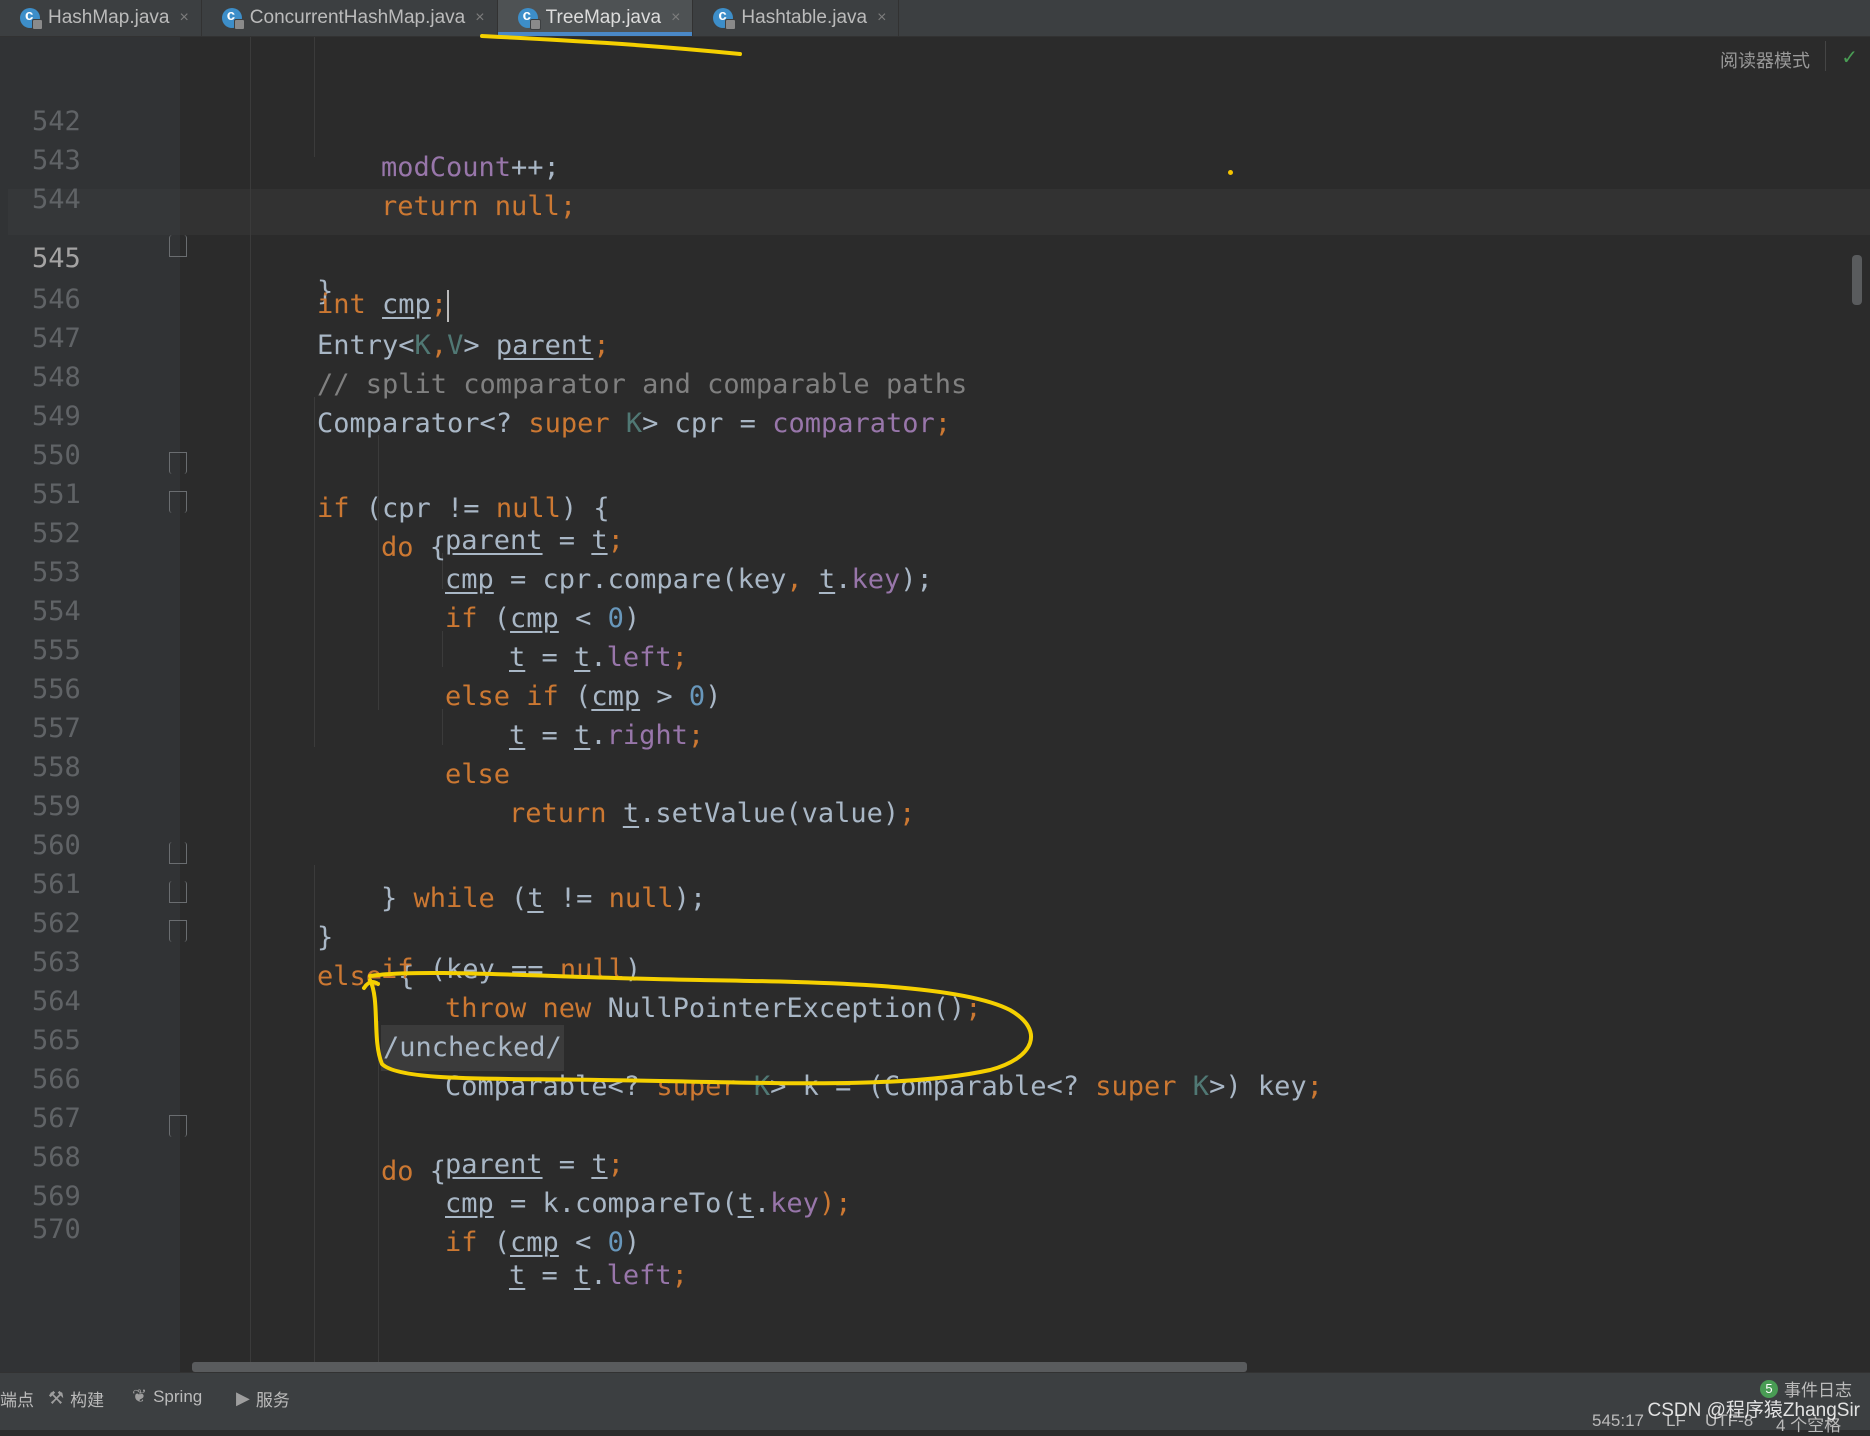 This screenshot has width=1870, height=1436. Describe the element at coordinates (1754, 1410) in the screenshot. I see `watermark: CSDN @程序猿ZhangSir` at that location.